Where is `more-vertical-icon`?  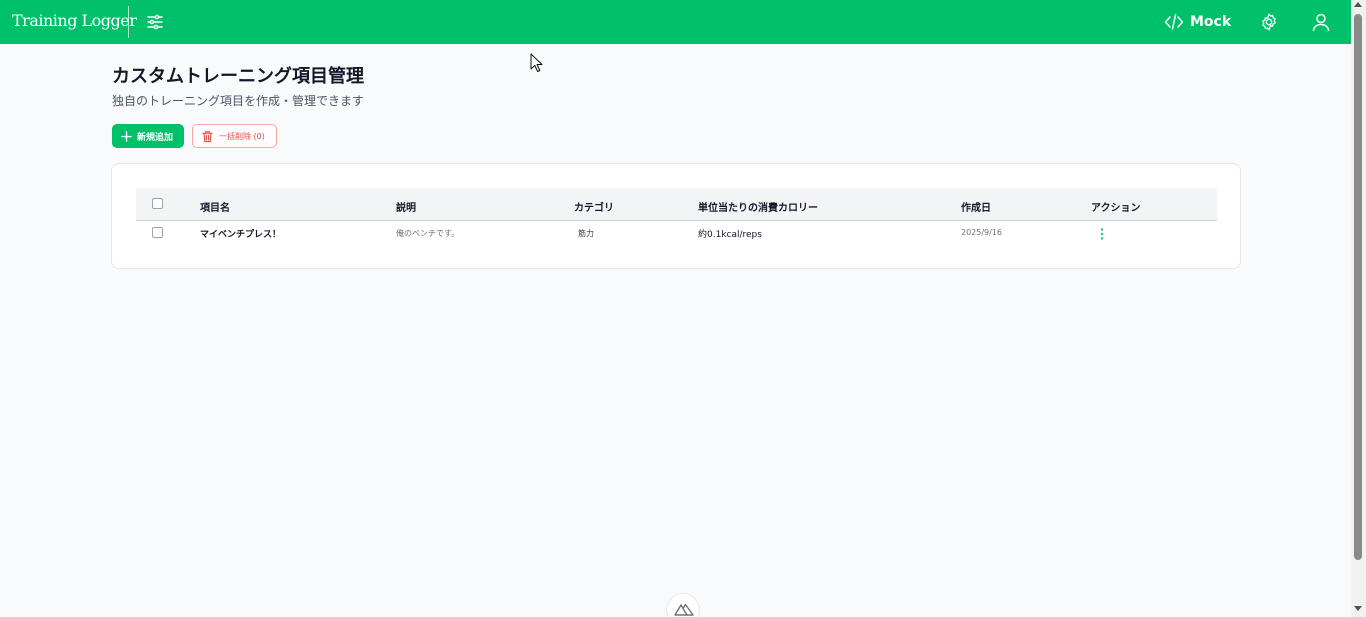 more-vertical-icon is located at coordinates (1102, 233).